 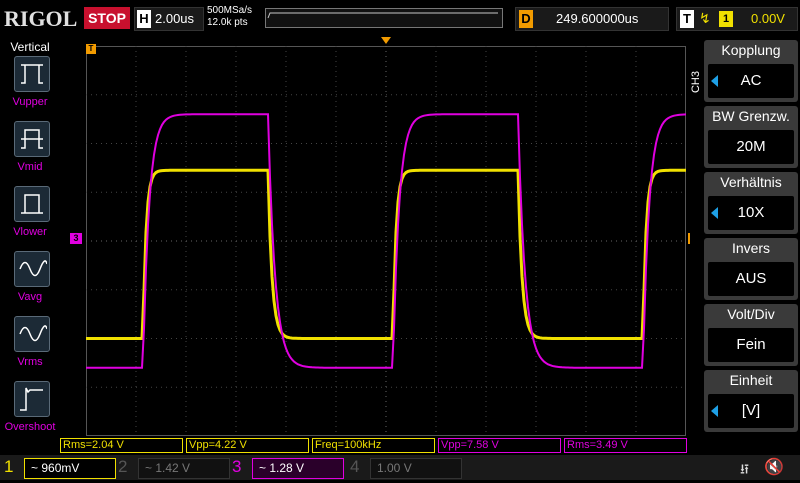 What do you see at coordinates (175, 18) in the screenshot?
I see `timebase-value: 2.00us` at bounding box center [175, 18].